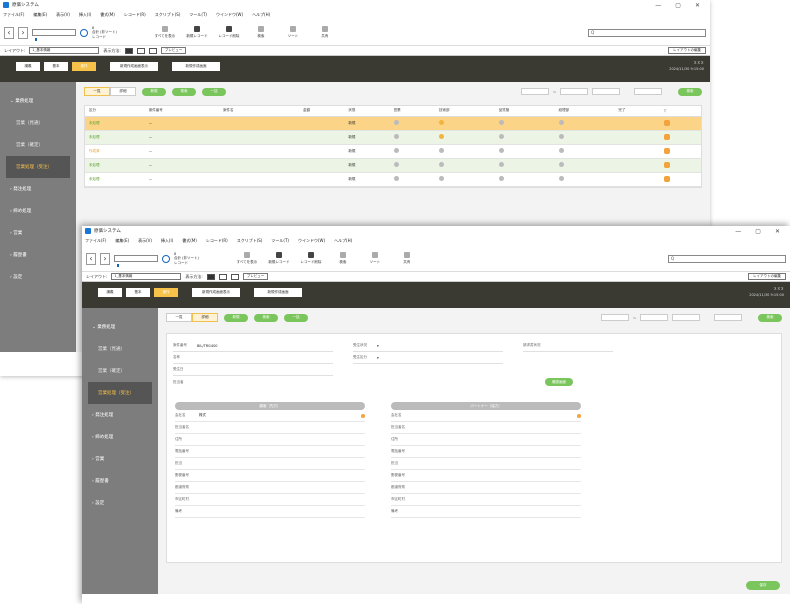 The height and width of the screenshot is (604, 790). What do you see at coordinates (207, 346) in the screenshot?
I see `field-value: BIL/TRG400` at bounding box center [207, 346].